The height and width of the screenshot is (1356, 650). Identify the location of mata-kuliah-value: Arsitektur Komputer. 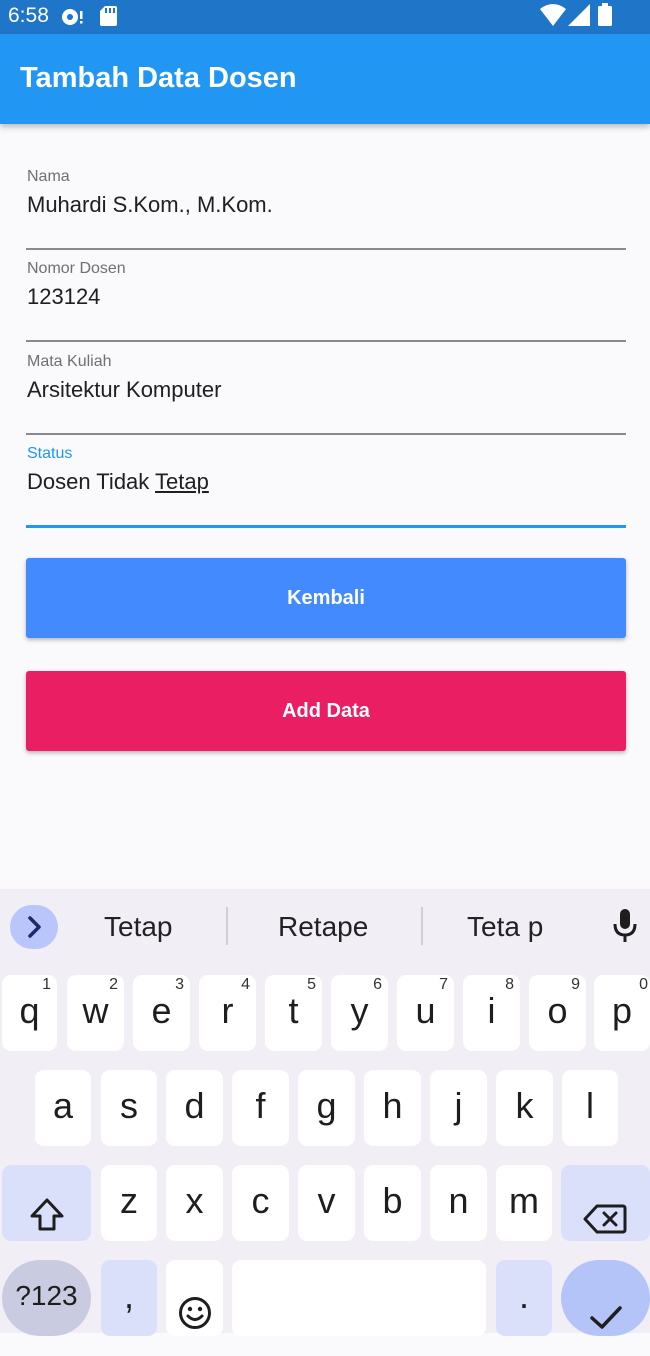
(124, 389).